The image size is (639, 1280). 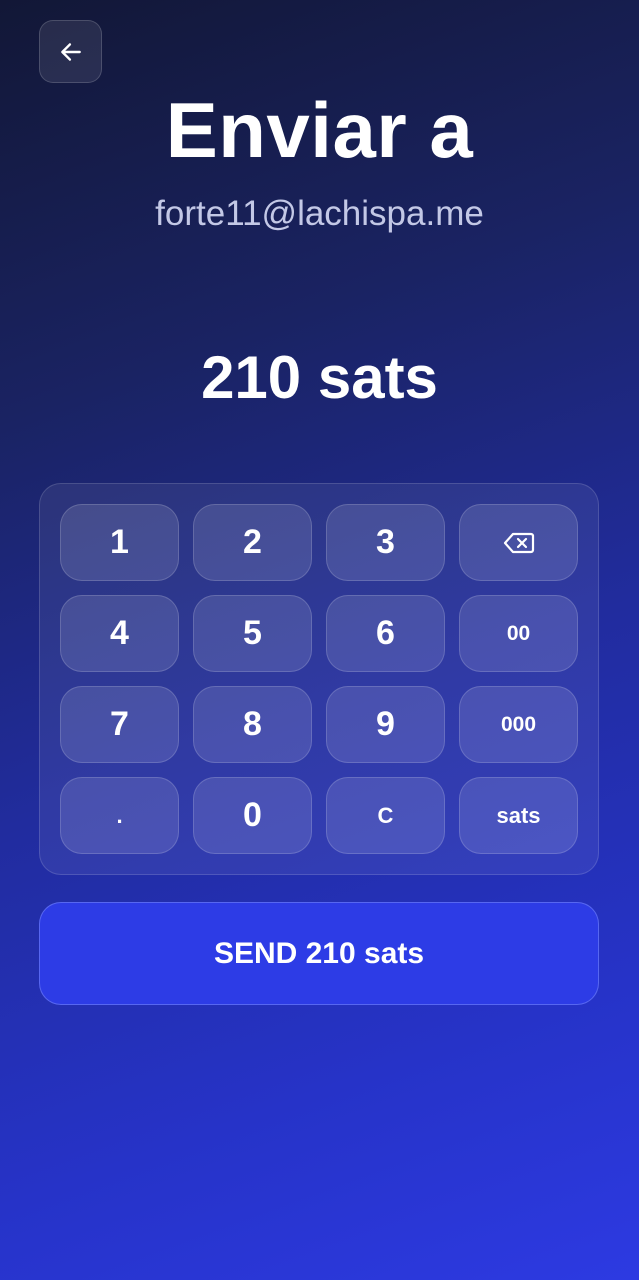 I want to click on page-title: Enviar a, so click(x=319, y=130).